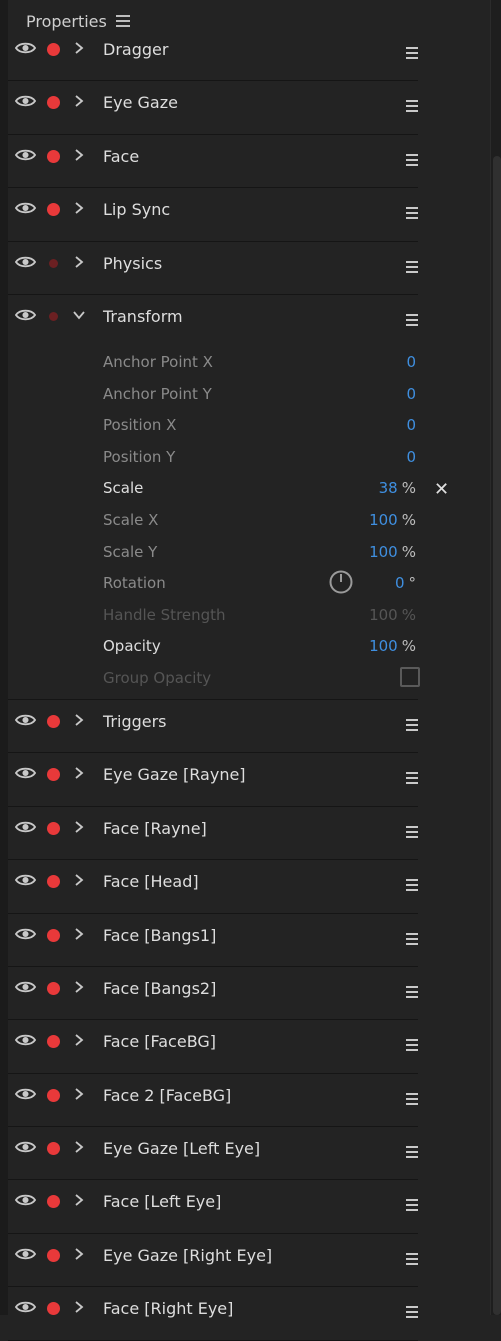 Image resolution: width=501 pixels, height=1341 pixels. What do you see at coordinates (213, 268) in the screenshot?
I see `layer-row: Physics` at bounding box center [213, 268].